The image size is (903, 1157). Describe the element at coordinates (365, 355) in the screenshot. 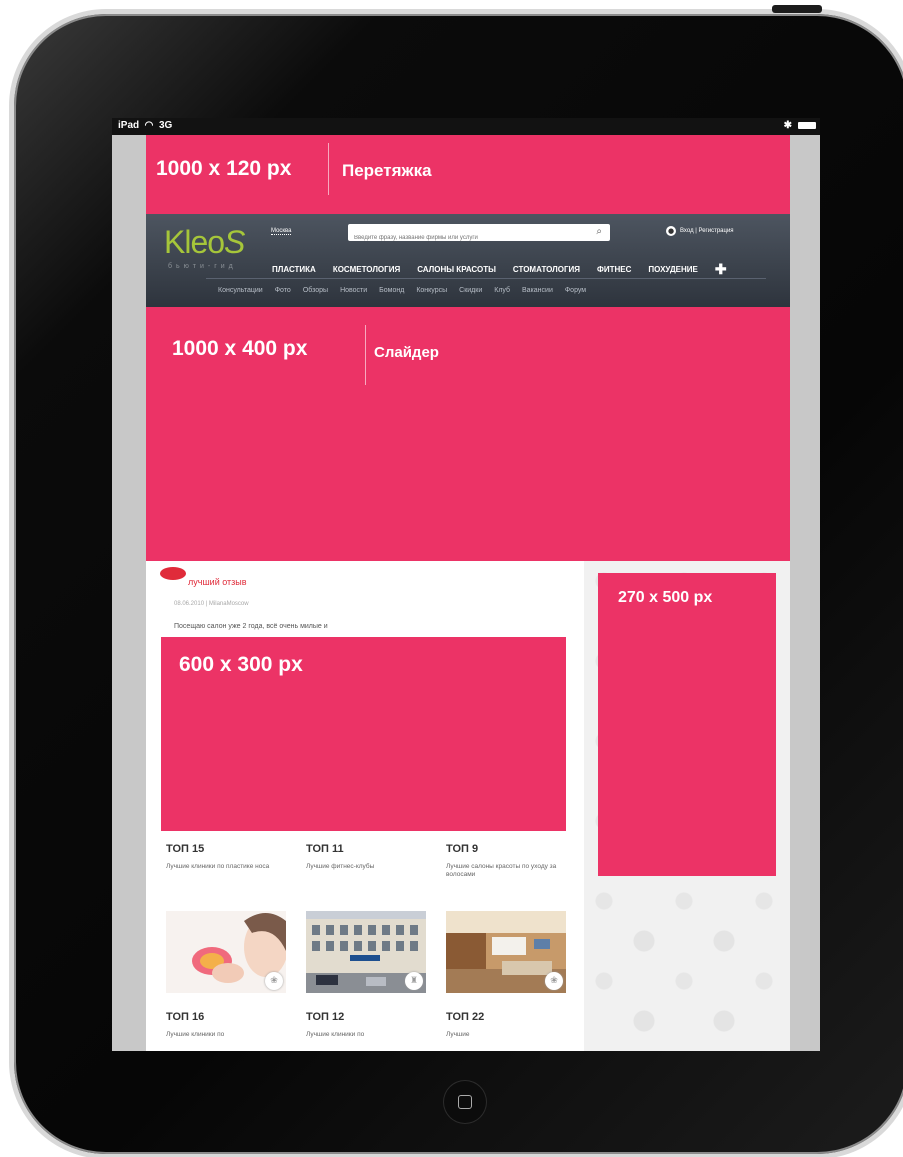

I see `slider-divider` at that location.